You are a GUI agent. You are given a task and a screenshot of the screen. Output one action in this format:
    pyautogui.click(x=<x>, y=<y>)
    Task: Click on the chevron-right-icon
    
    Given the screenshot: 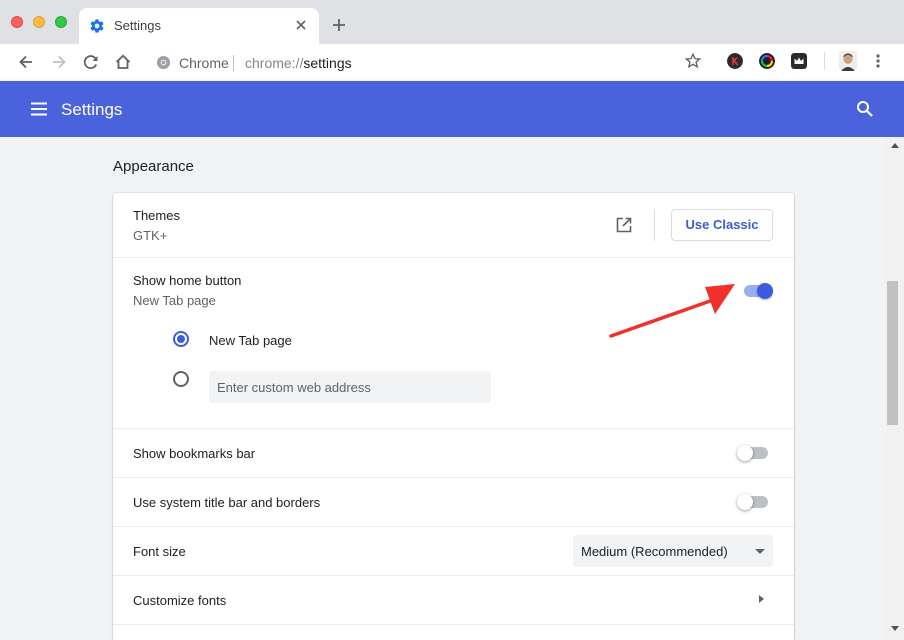 What is the action you would take?
    pyautogui.click(x=761, y=599)
    